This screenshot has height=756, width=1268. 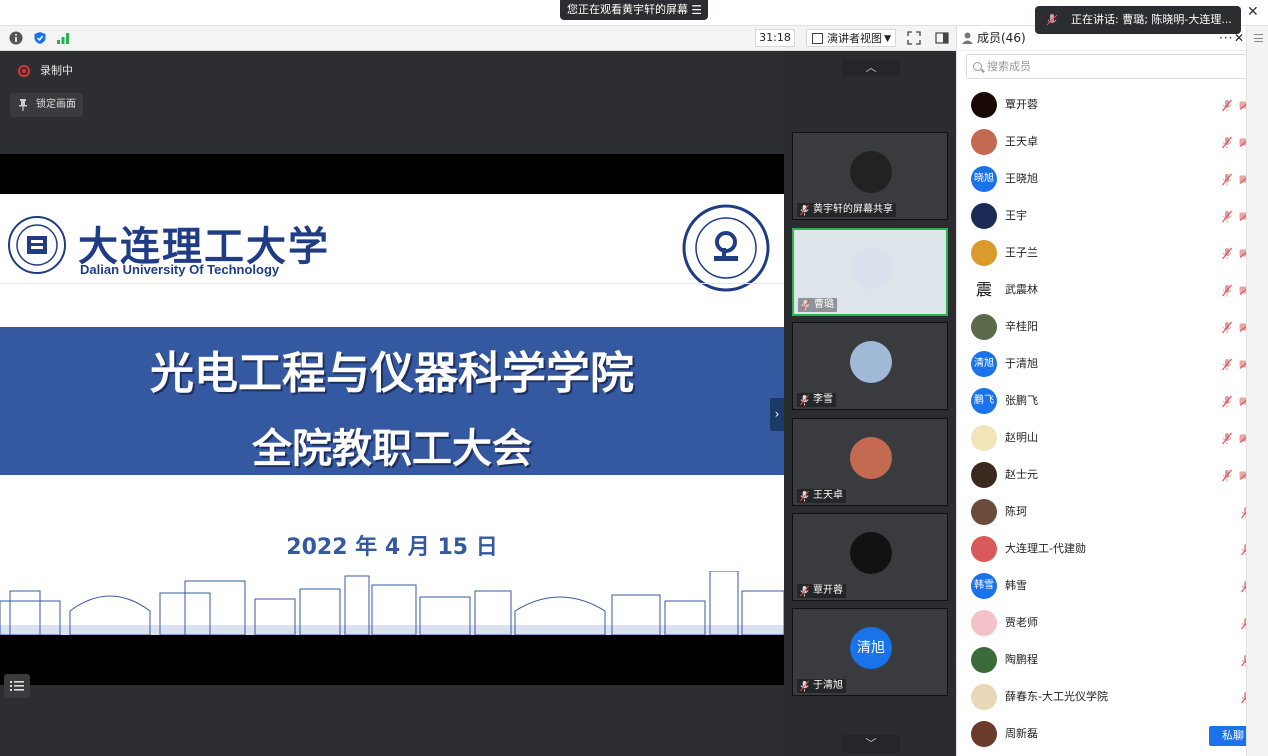 I want to click on member-row: 鹏飞 张鹏飞, so click(x=1105, y=400).